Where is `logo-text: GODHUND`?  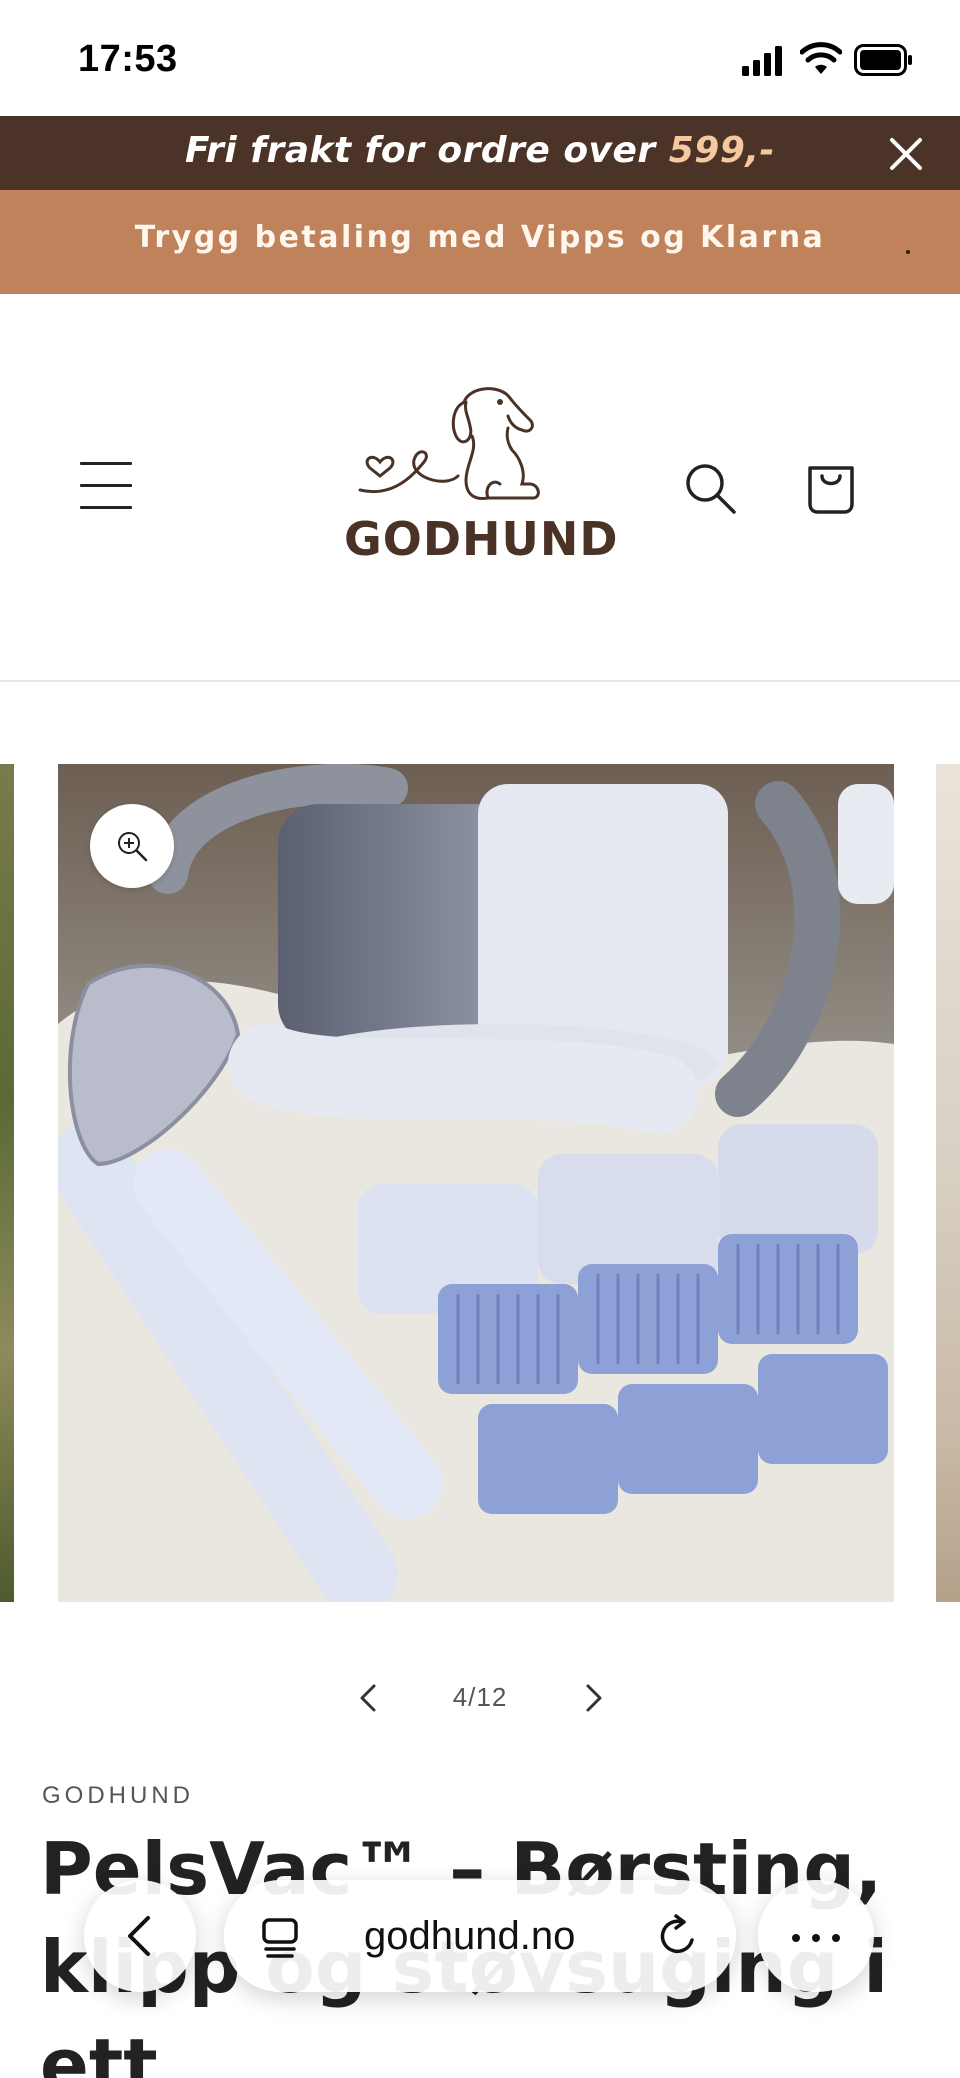
logo-text: GODHUND is located at coordinates (481, 539).